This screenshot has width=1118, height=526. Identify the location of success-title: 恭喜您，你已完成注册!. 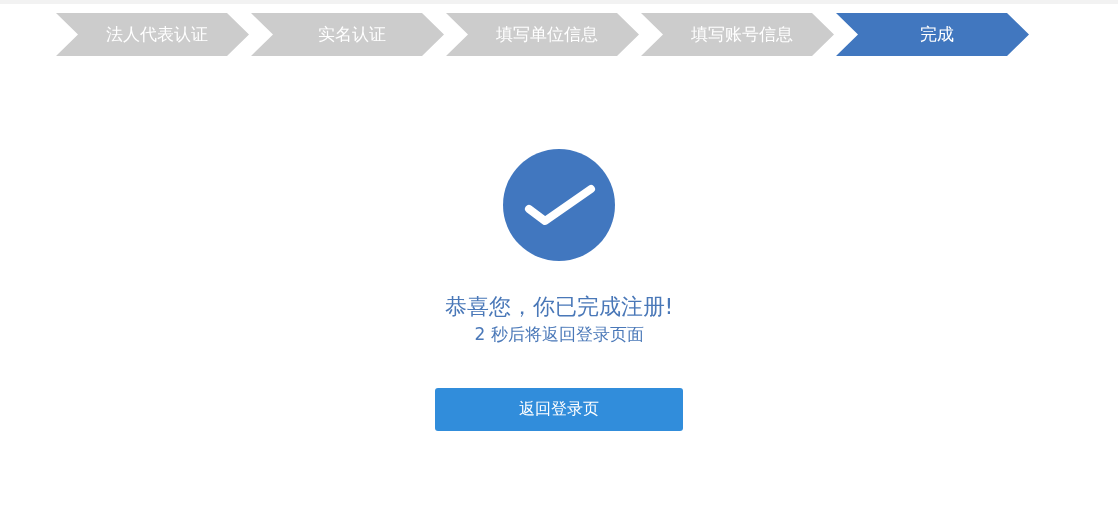
(559, 307).